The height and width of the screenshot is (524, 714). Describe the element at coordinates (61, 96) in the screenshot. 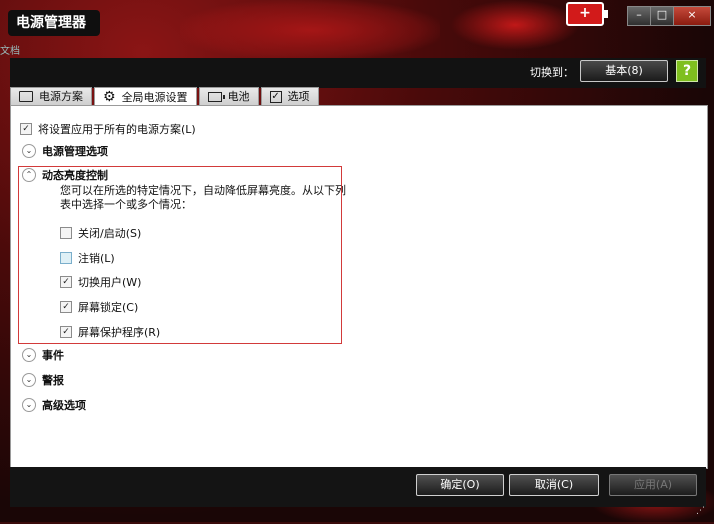

I see `tab-label: 电源方案` at that location.